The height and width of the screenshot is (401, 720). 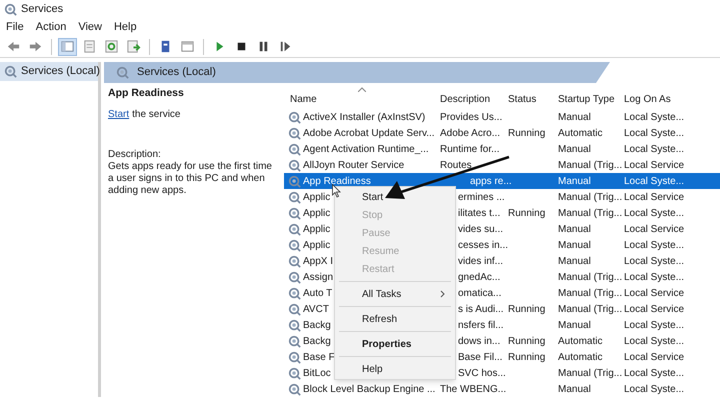 What do you see at coordinates (135, 155) in the screenshot?
I see `description-label: Description:` at bounding box center [135, 155].